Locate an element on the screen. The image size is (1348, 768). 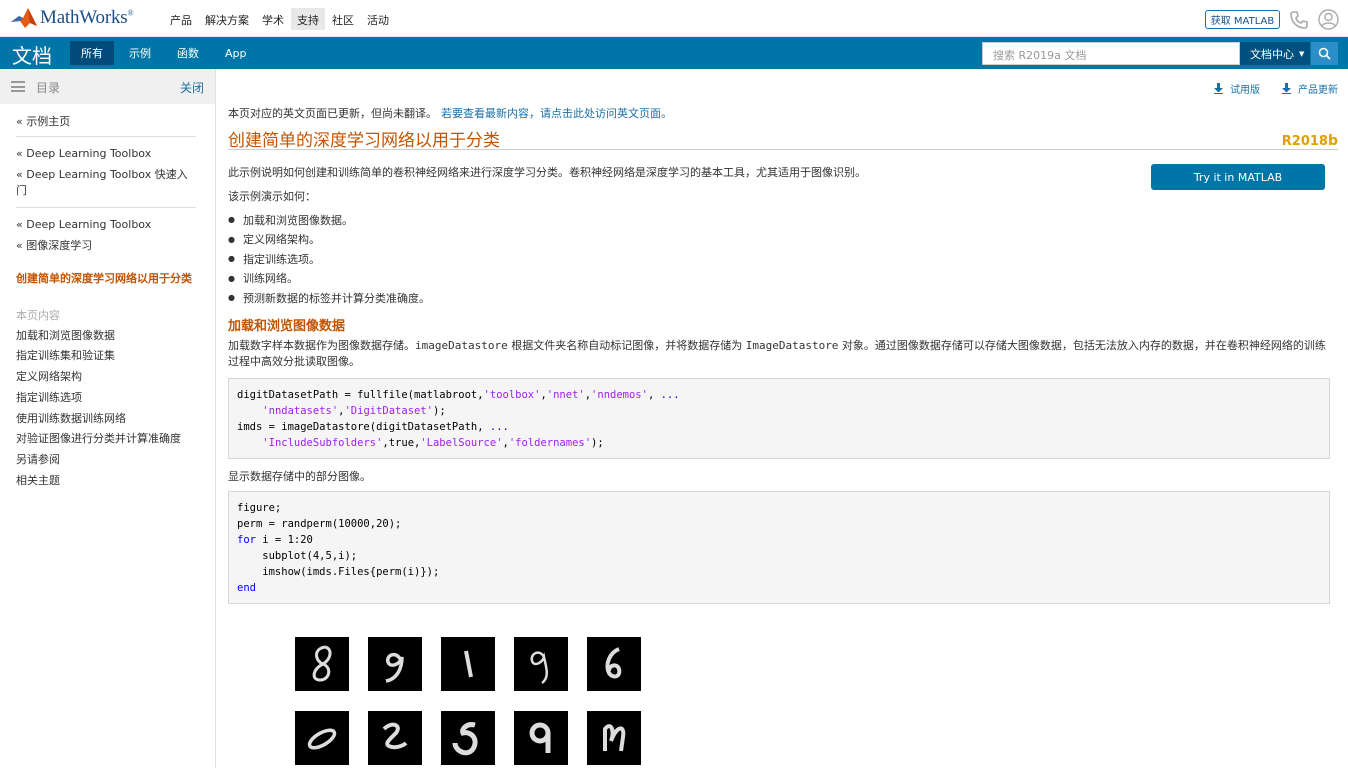
doc-title: 文档 is located at coordinates (32, 54).